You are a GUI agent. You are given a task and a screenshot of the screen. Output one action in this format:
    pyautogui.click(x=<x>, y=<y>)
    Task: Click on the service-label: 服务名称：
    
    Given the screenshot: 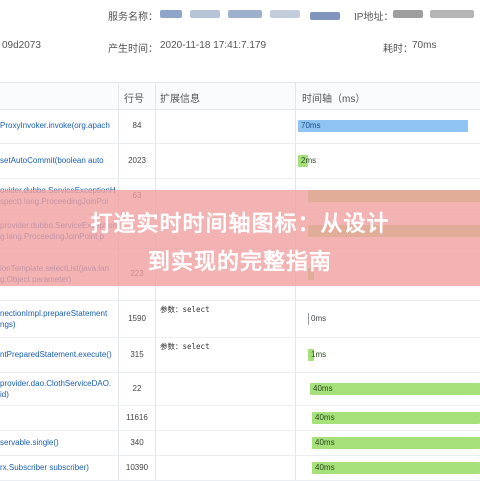 What is the action you would take?
    pyautogui.click(x=133, y=17)
    